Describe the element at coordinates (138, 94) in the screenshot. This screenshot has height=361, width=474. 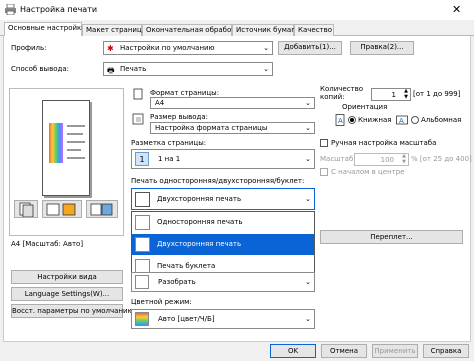
I see `page-size-icon` at that location.